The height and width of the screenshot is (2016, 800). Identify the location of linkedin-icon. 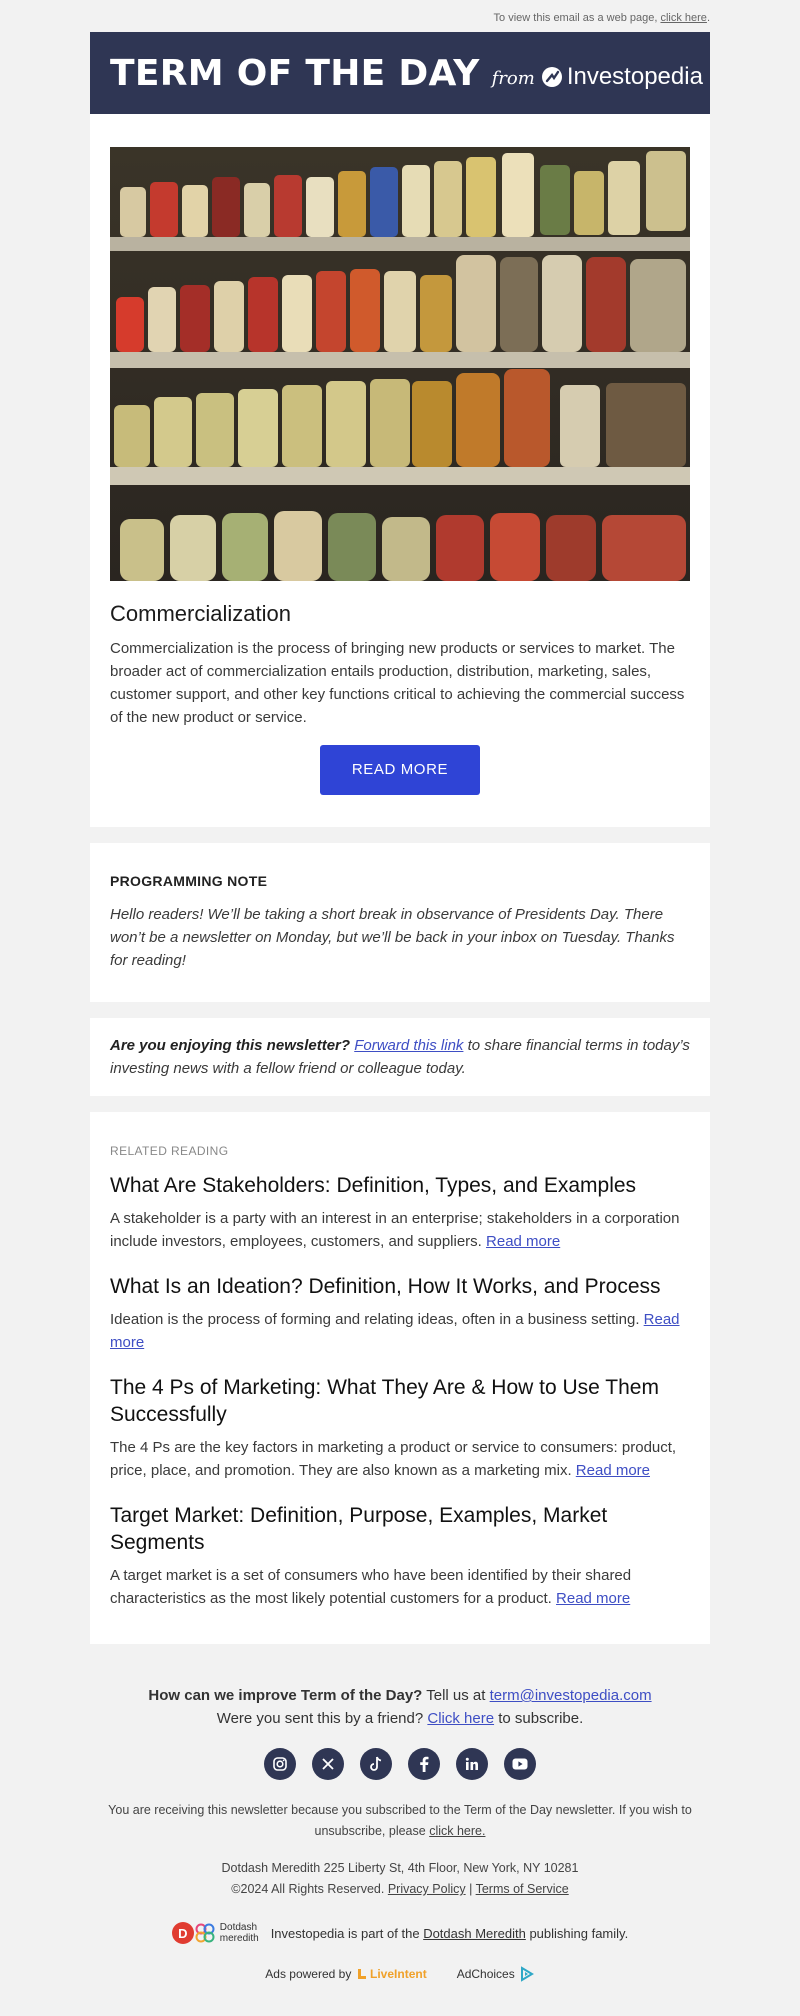
(472, 1764).